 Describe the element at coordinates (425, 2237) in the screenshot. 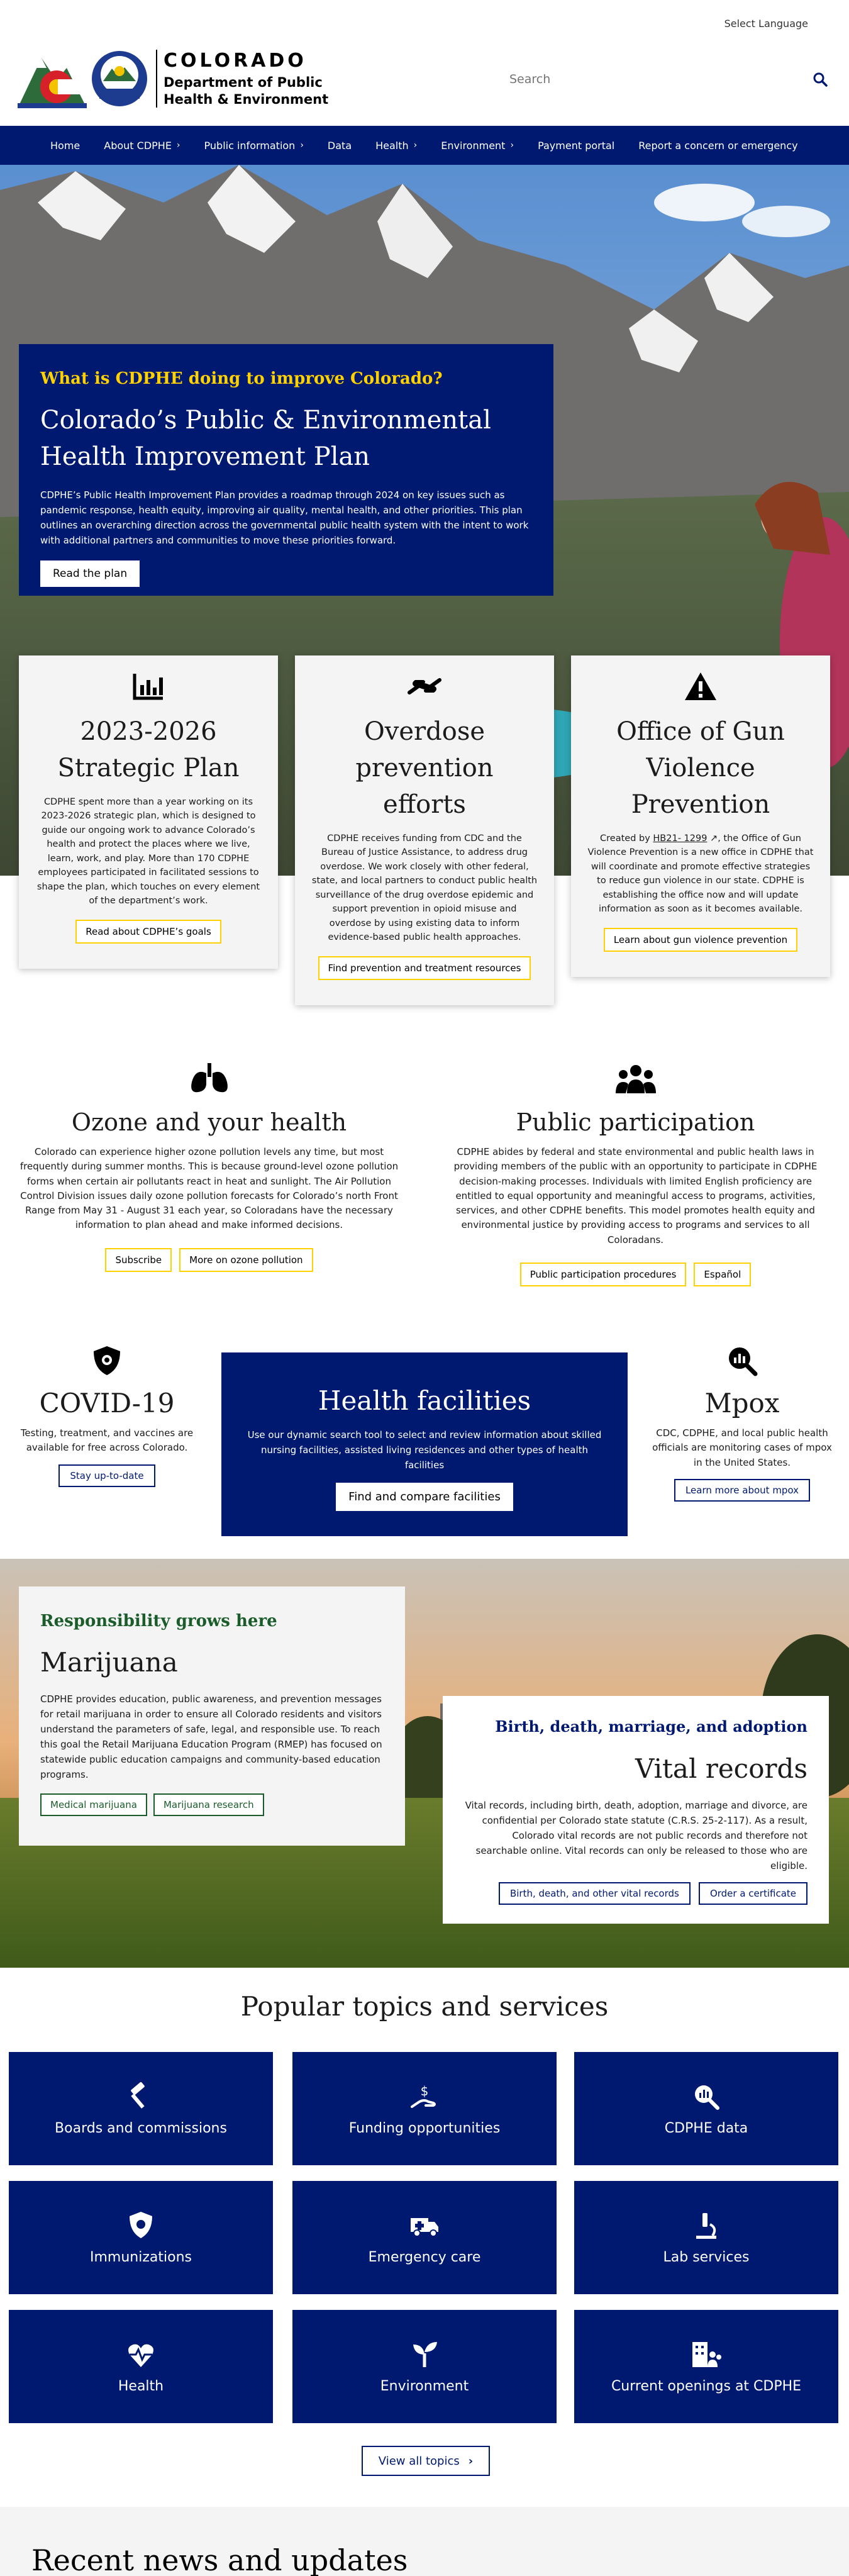

I see `tile-emergency-care: Emergency care` at that location.